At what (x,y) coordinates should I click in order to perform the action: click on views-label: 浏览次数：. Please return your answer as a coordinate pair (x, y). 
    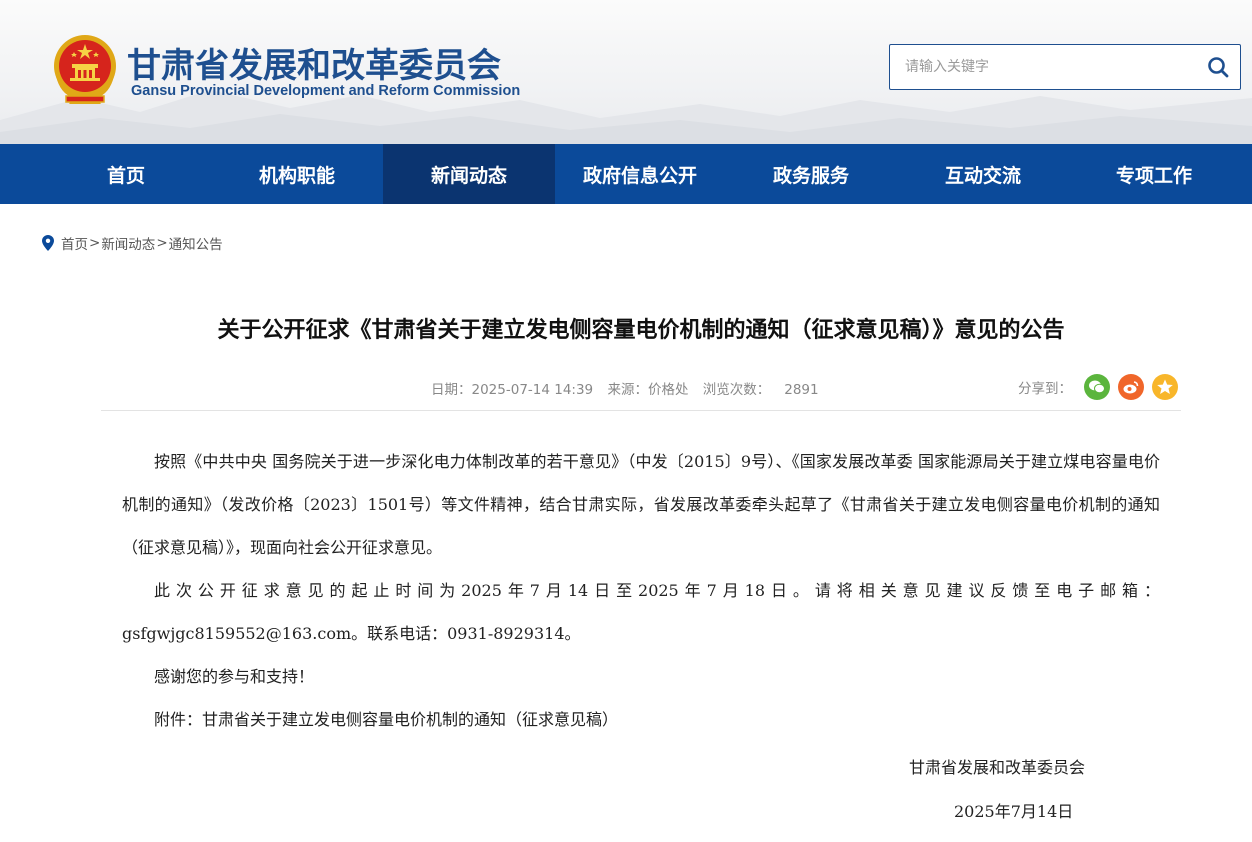
    Looking at the image, I should click on (736, 390).